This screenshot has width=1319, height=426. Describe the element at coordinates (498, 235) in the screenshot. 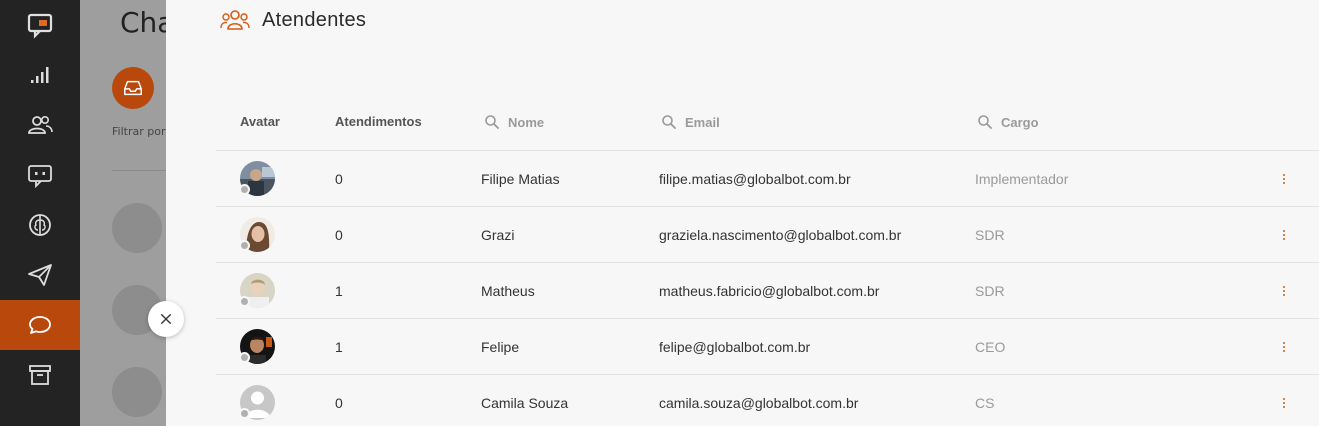

I see `attendant-name: Grazi` at that location.